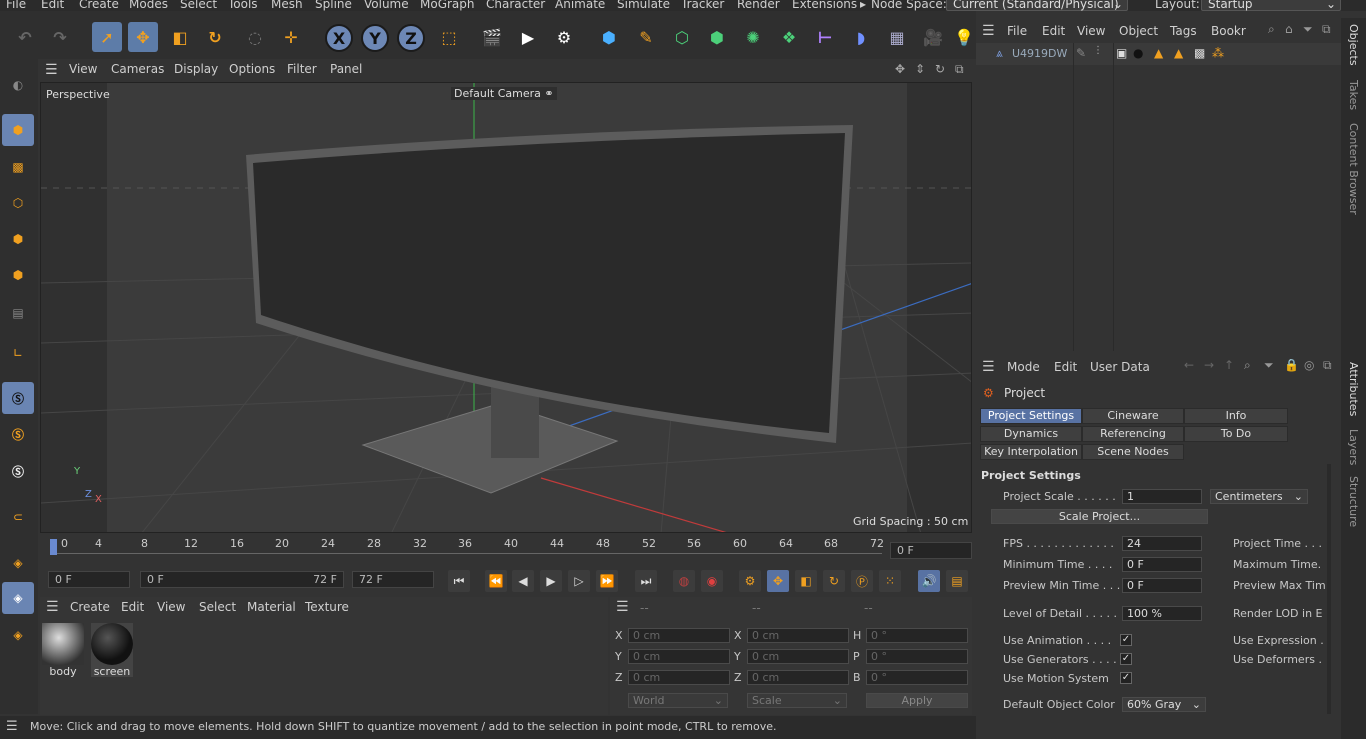 The image size is (1366, 739). I want to click on record-rotation-icon: ↻, so click(834, 581).